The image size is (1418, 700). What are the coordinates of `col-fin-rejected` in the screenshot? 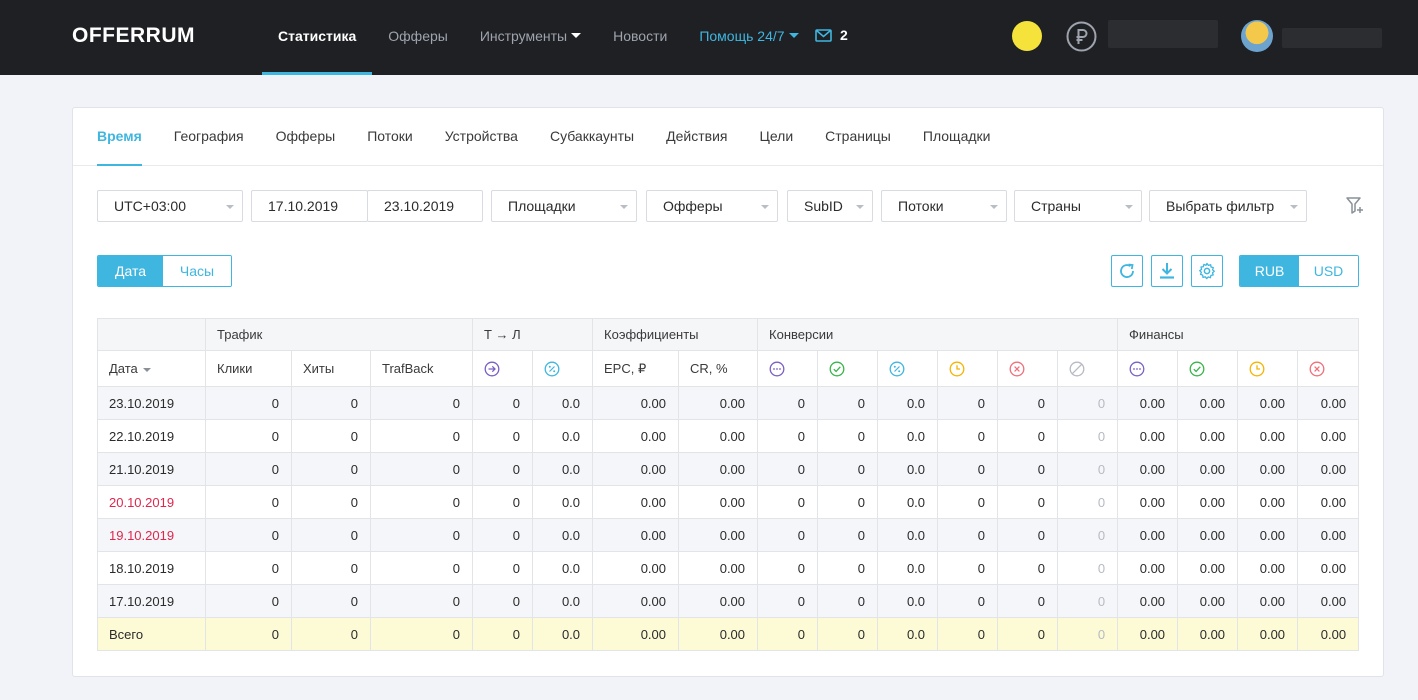 It's located at (1328, 368).